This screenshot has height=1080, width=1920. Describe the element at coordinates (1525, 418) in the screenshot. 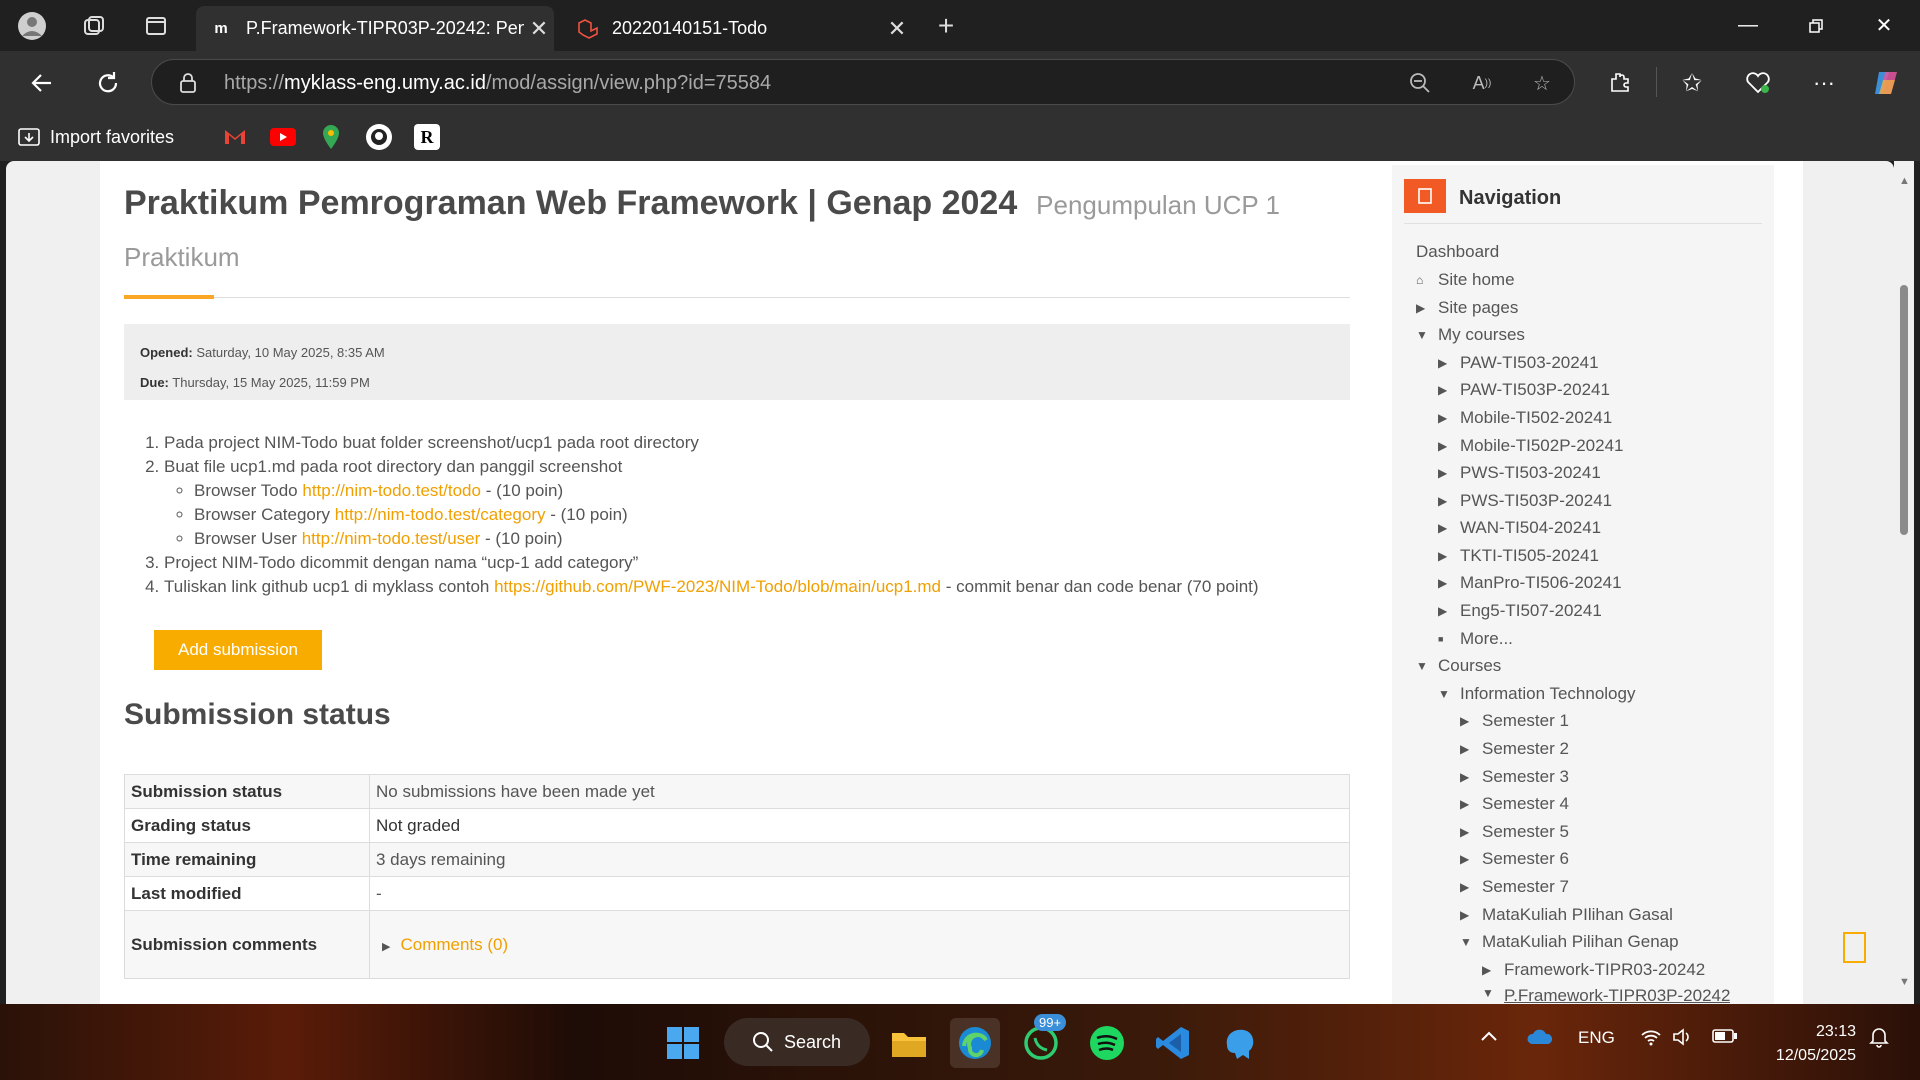

I see `nav-course-item: ▶ Mobile-TI502-20241` at that location.